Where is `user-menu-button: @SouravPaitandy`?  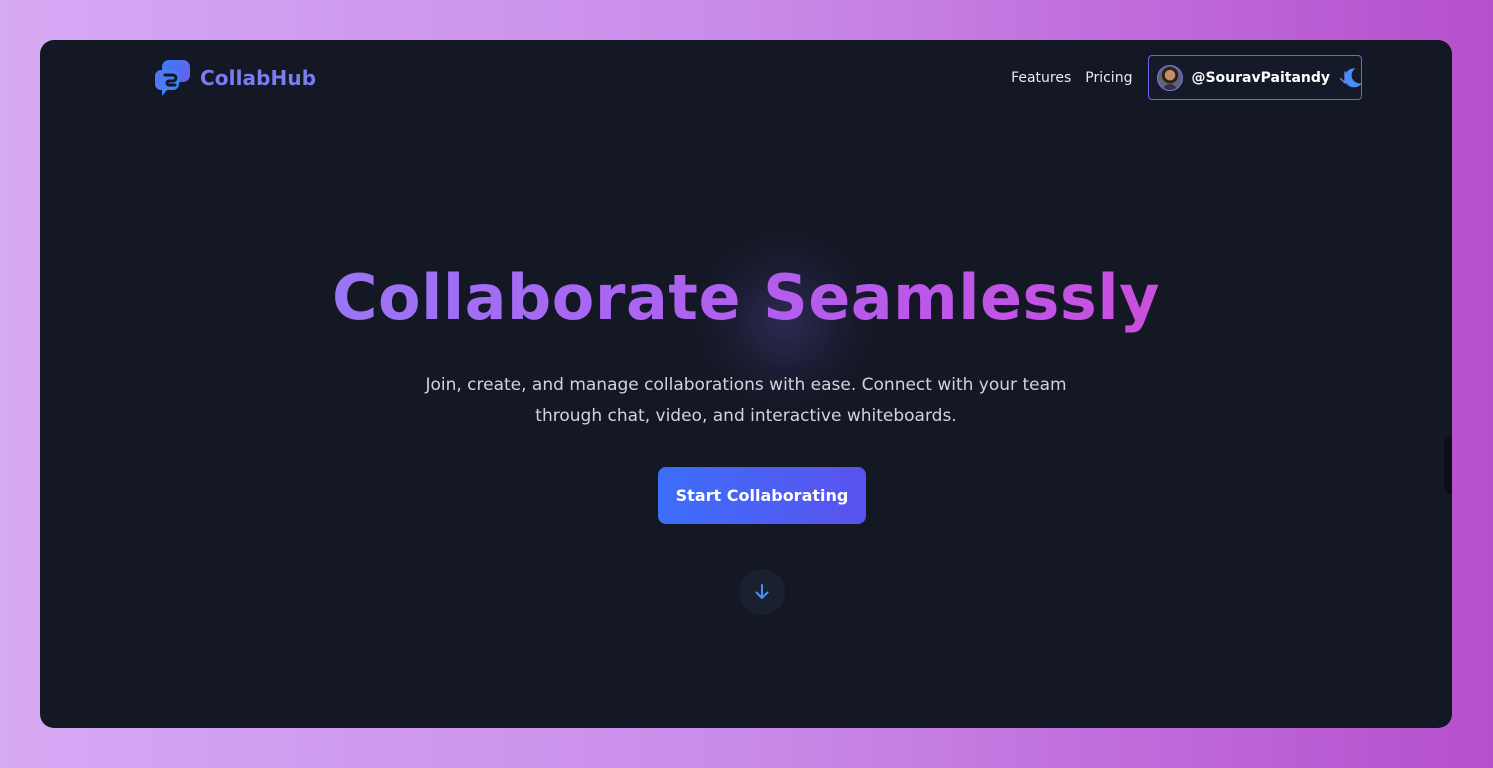 user-menu-button: @SouravPaitandy is located at coordinates (1255, 77).